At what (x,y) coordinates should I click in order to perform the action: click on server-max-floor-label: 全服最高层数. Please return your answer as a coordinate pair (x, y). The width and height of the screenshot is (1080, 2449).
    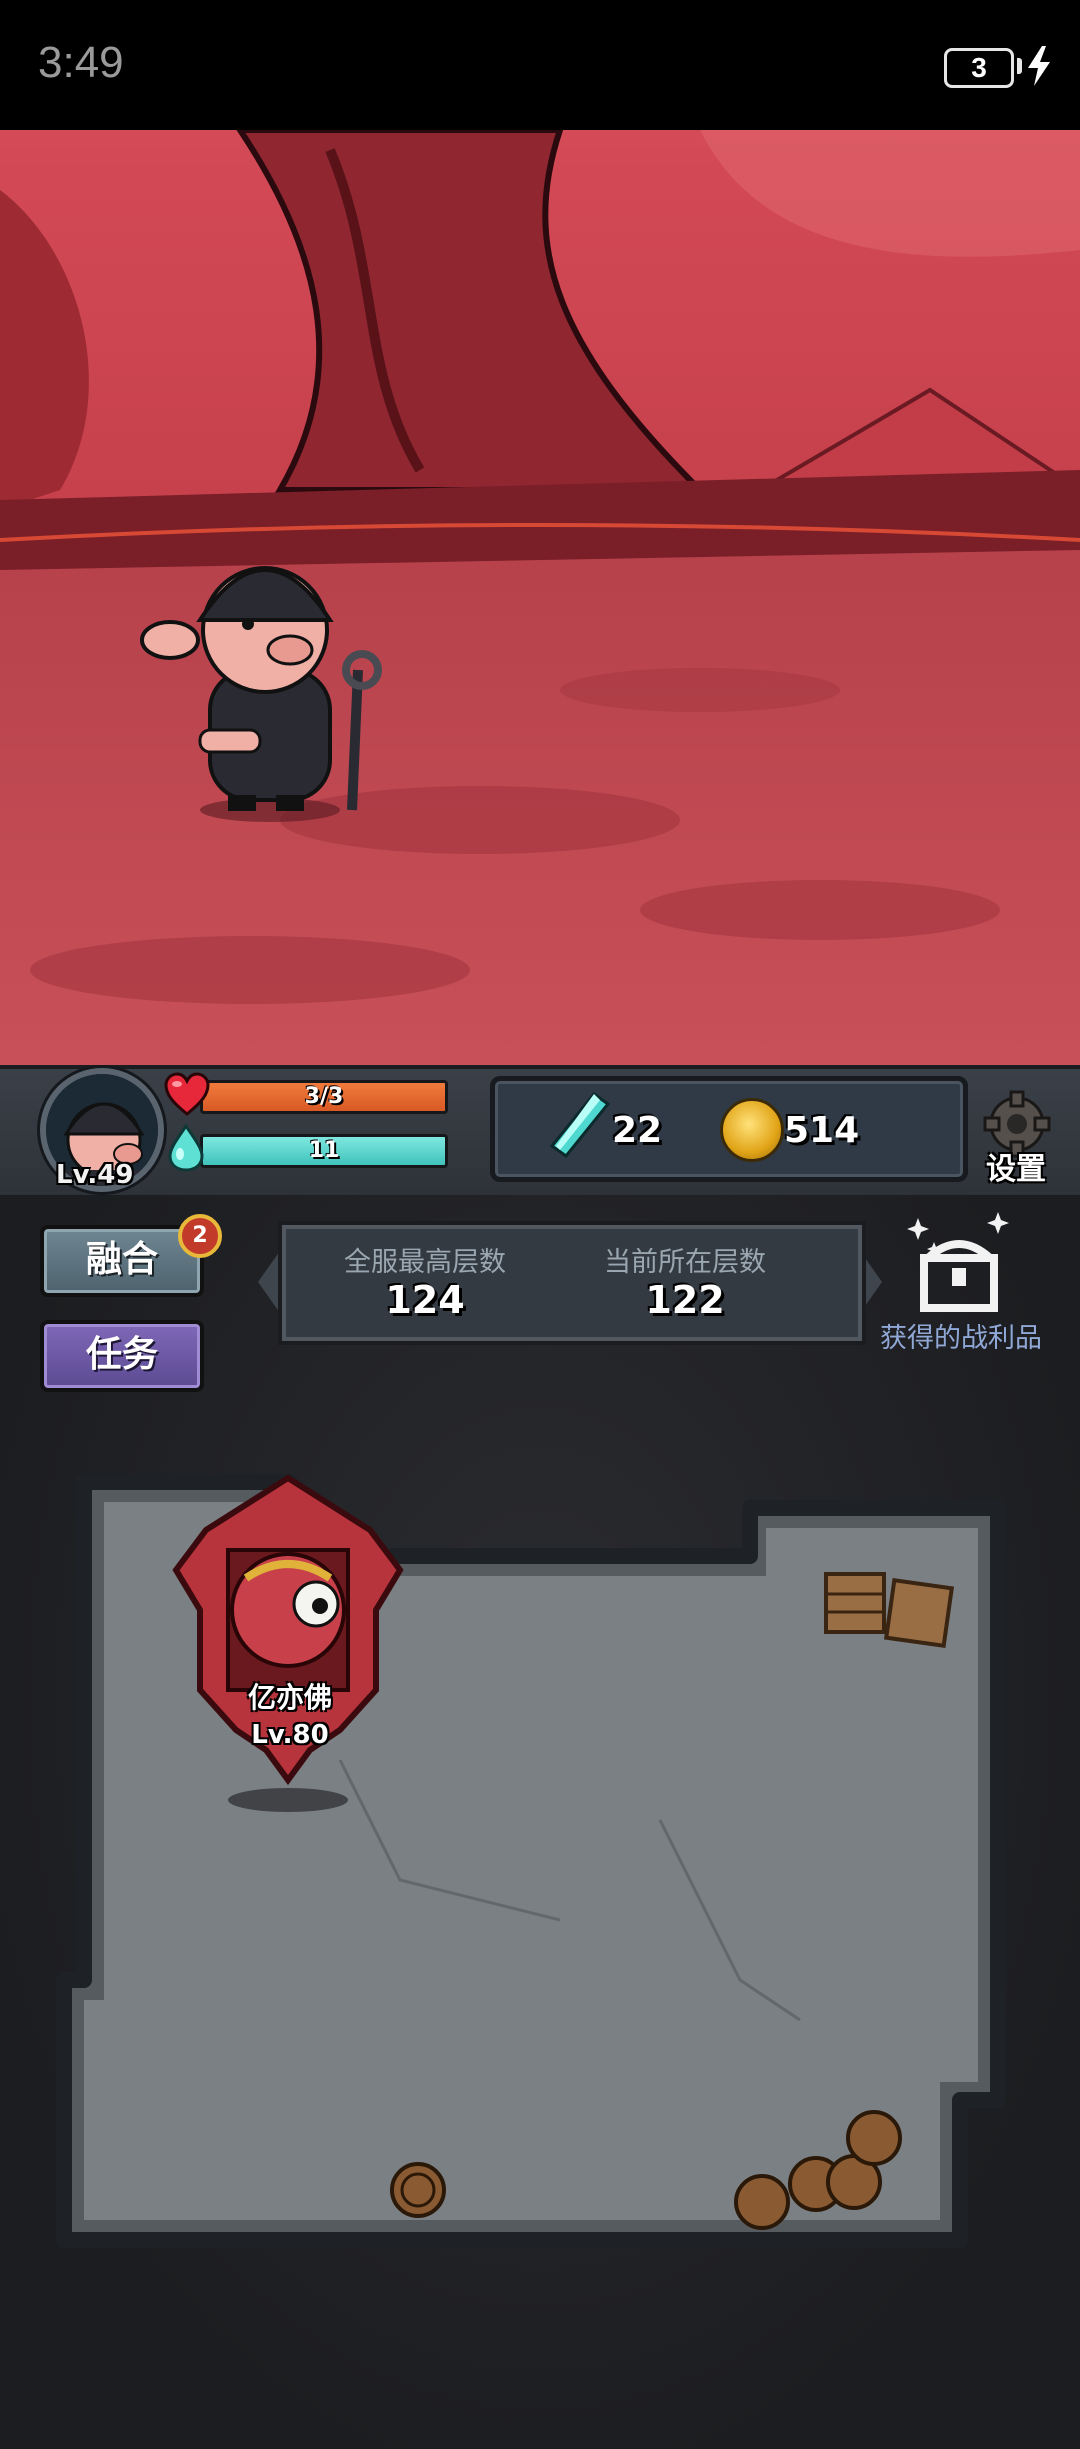
    Looking at the image, I should click on (425, 1262).